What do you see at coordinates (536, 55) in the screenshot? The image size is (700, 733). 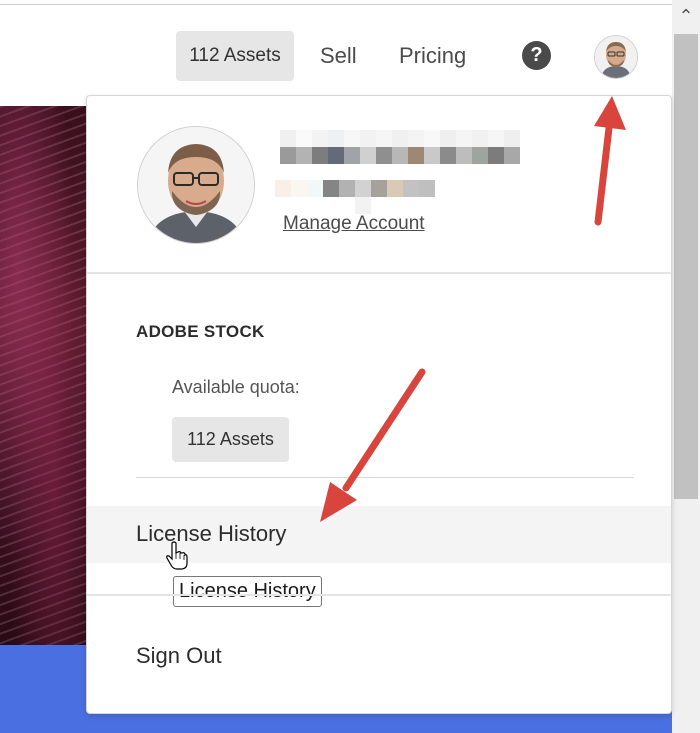 I see `help-icon: ?` at bounding box center [536, 55].